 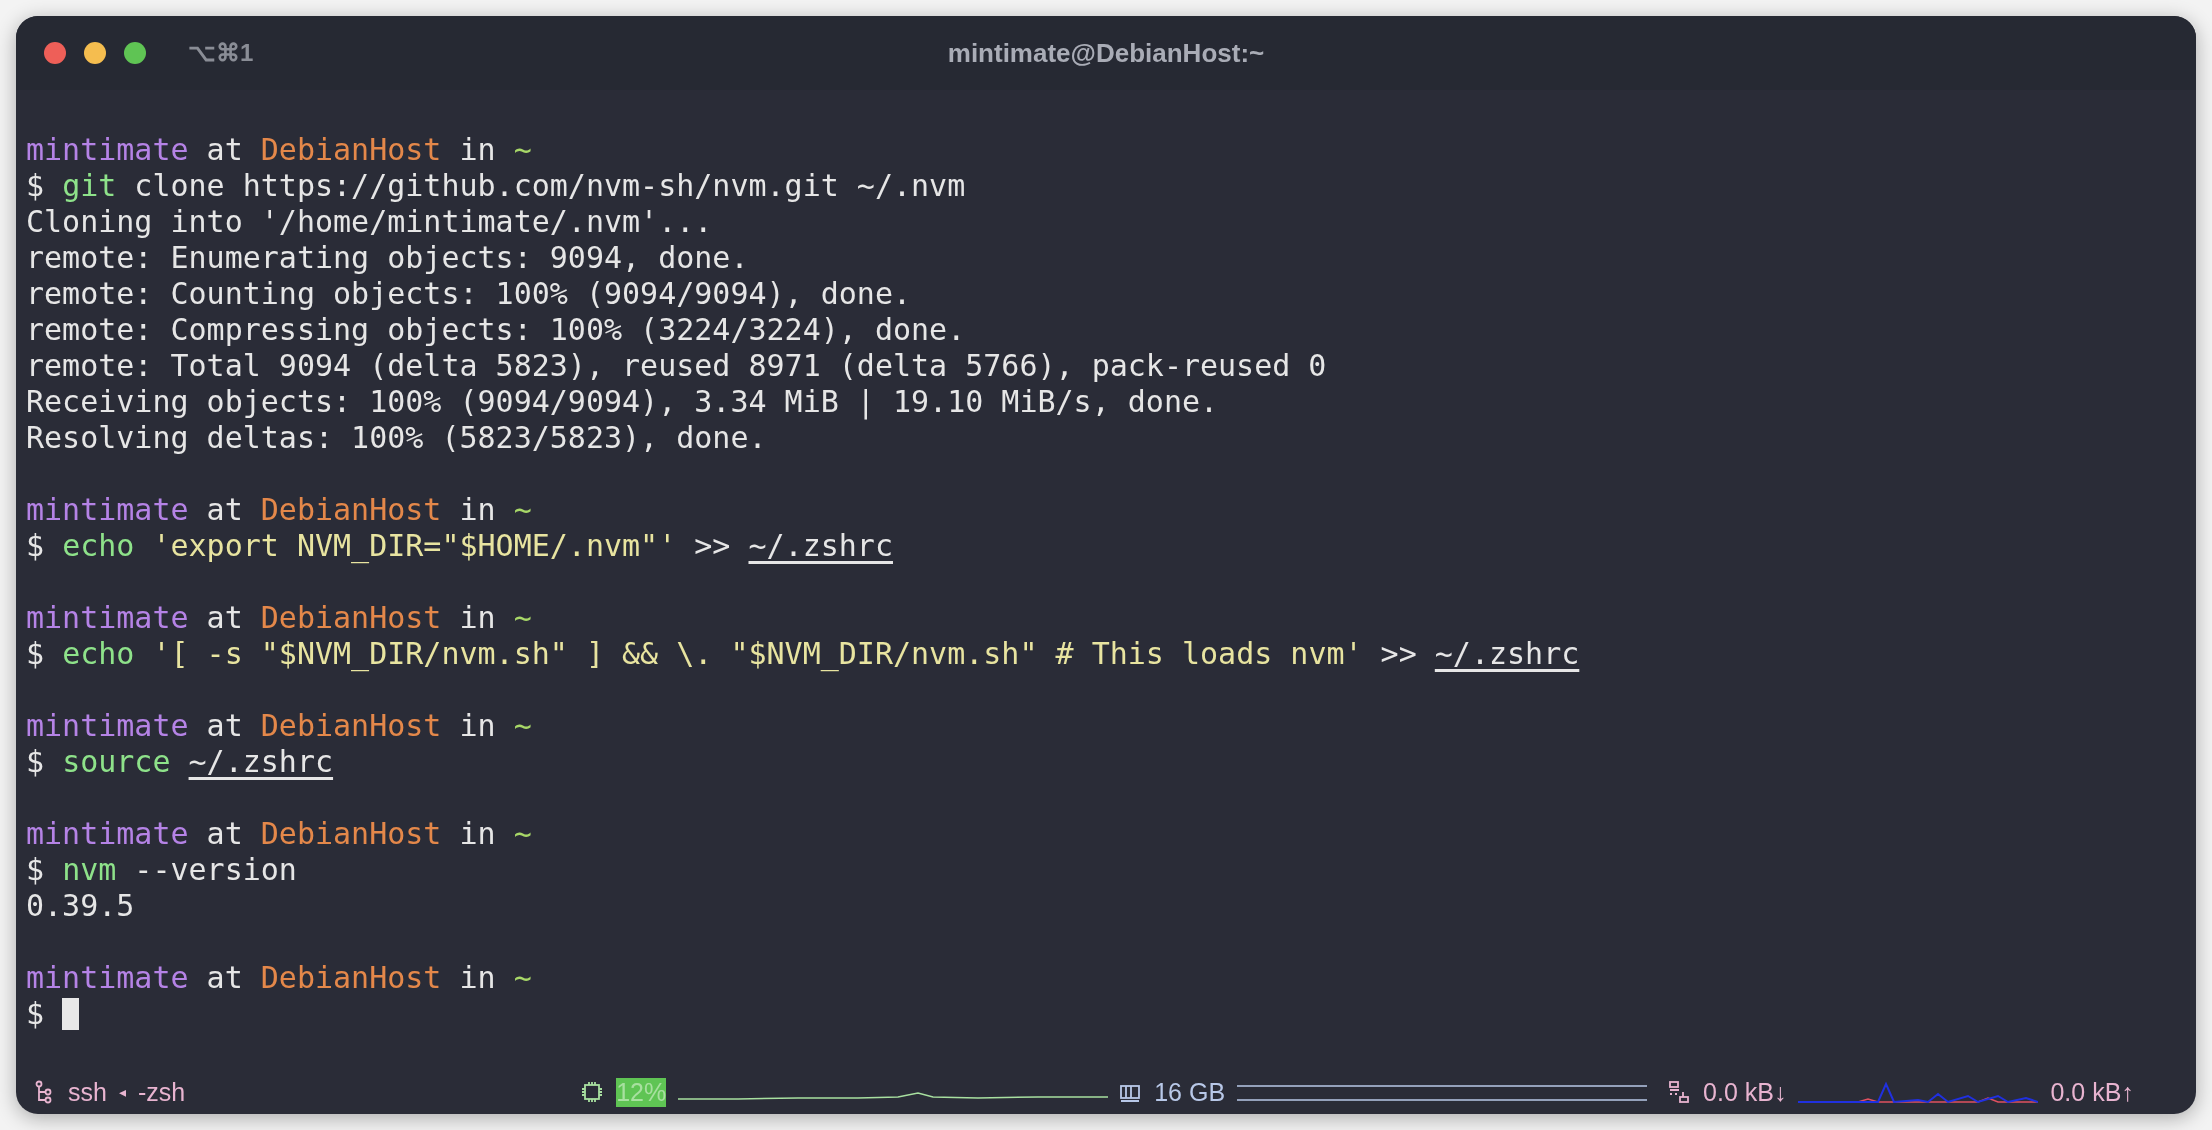 What do you see at coordinates (622, 402) in the screenshot?
I see `terminal-line: Receiving objects: 100% (9094/9094), 3.34 MiB | 19.10 MiB/s, done.` at bounding box center [622, 402].